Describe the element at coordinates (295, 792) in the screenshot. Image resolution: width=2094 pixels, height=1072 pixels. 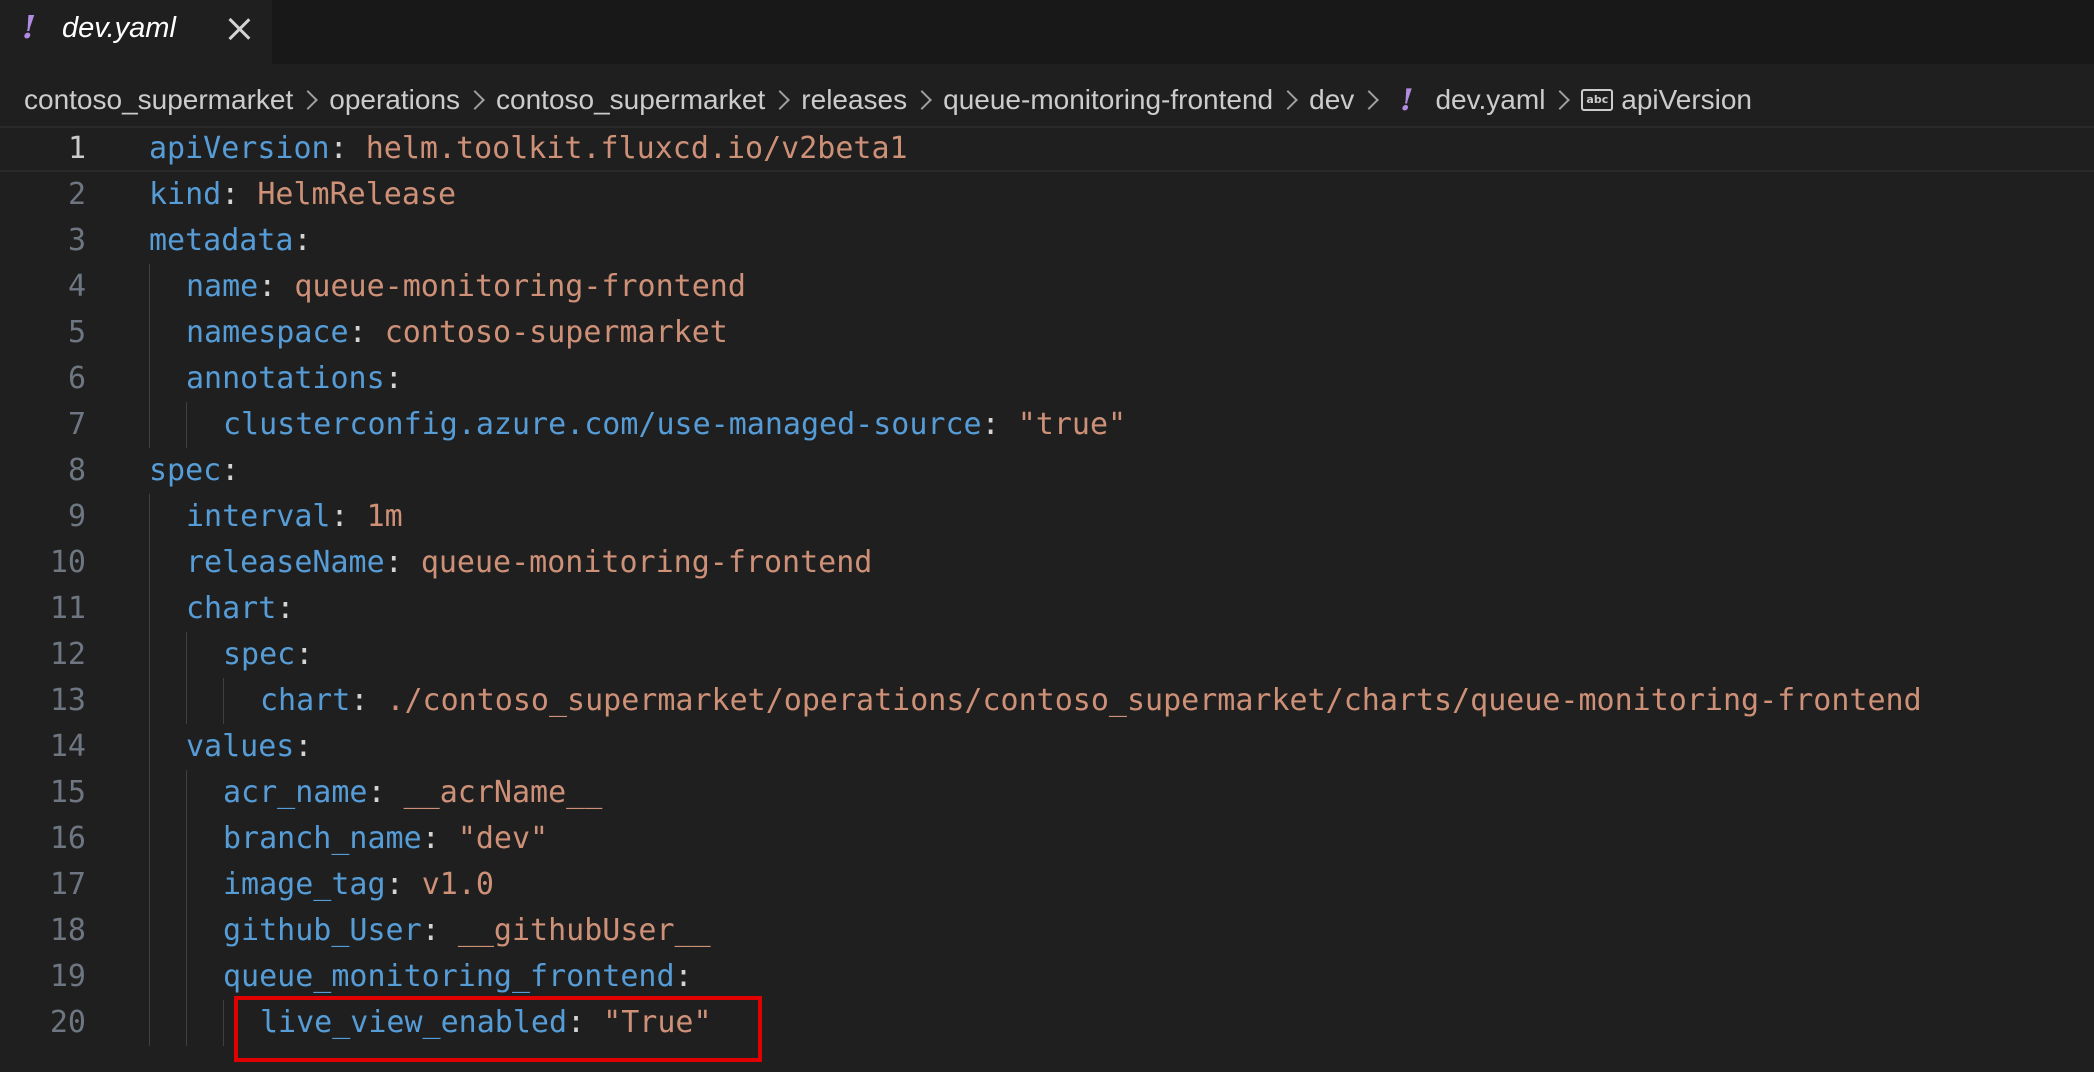
I see `yaml-key: acr_name` at that location.